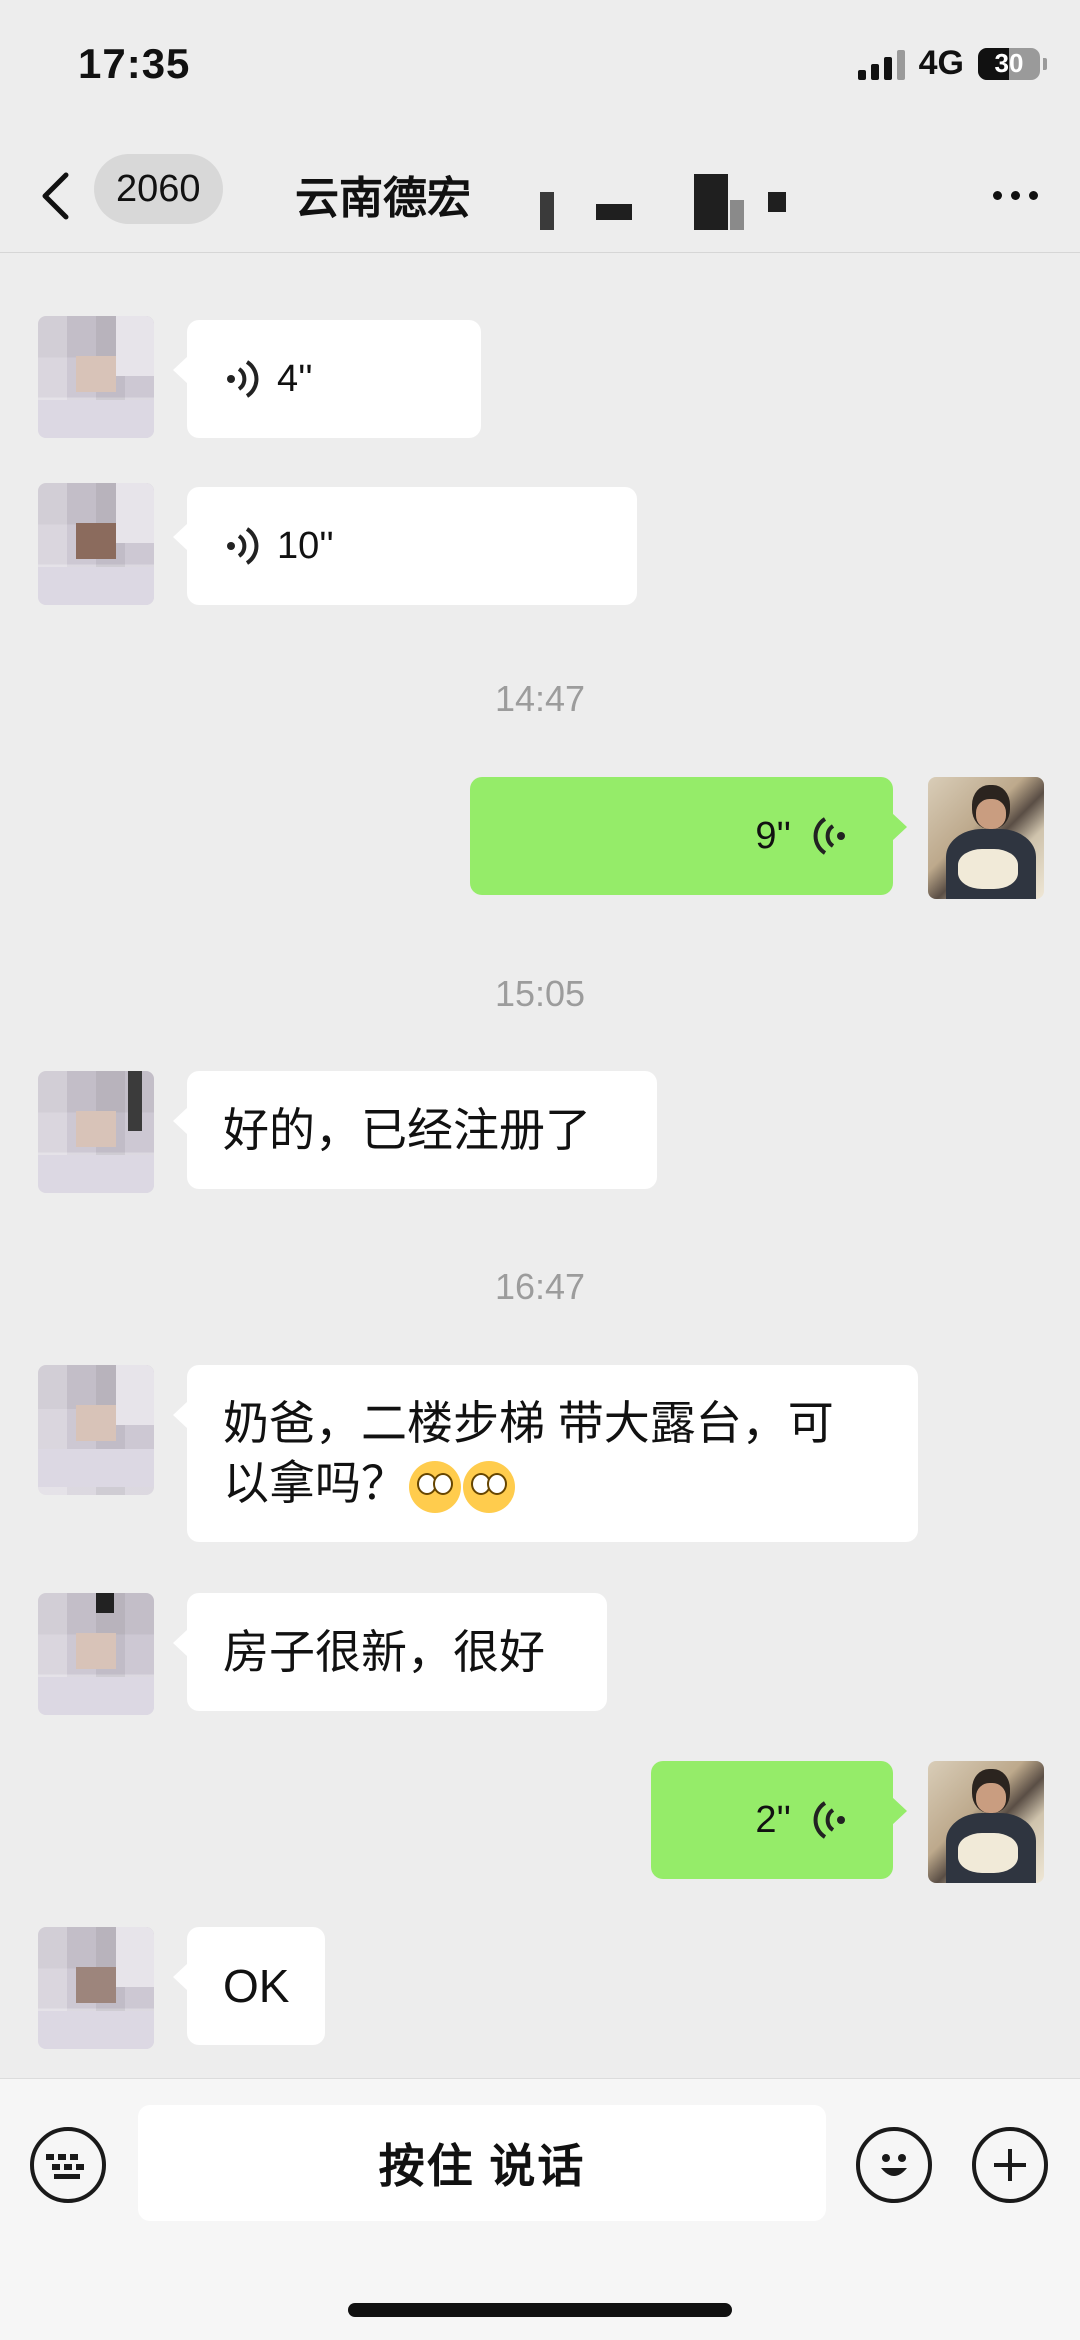  Describe the element at coordinates (773, 836) in the screenshot. I see `voice-duration: 9''` at that location.